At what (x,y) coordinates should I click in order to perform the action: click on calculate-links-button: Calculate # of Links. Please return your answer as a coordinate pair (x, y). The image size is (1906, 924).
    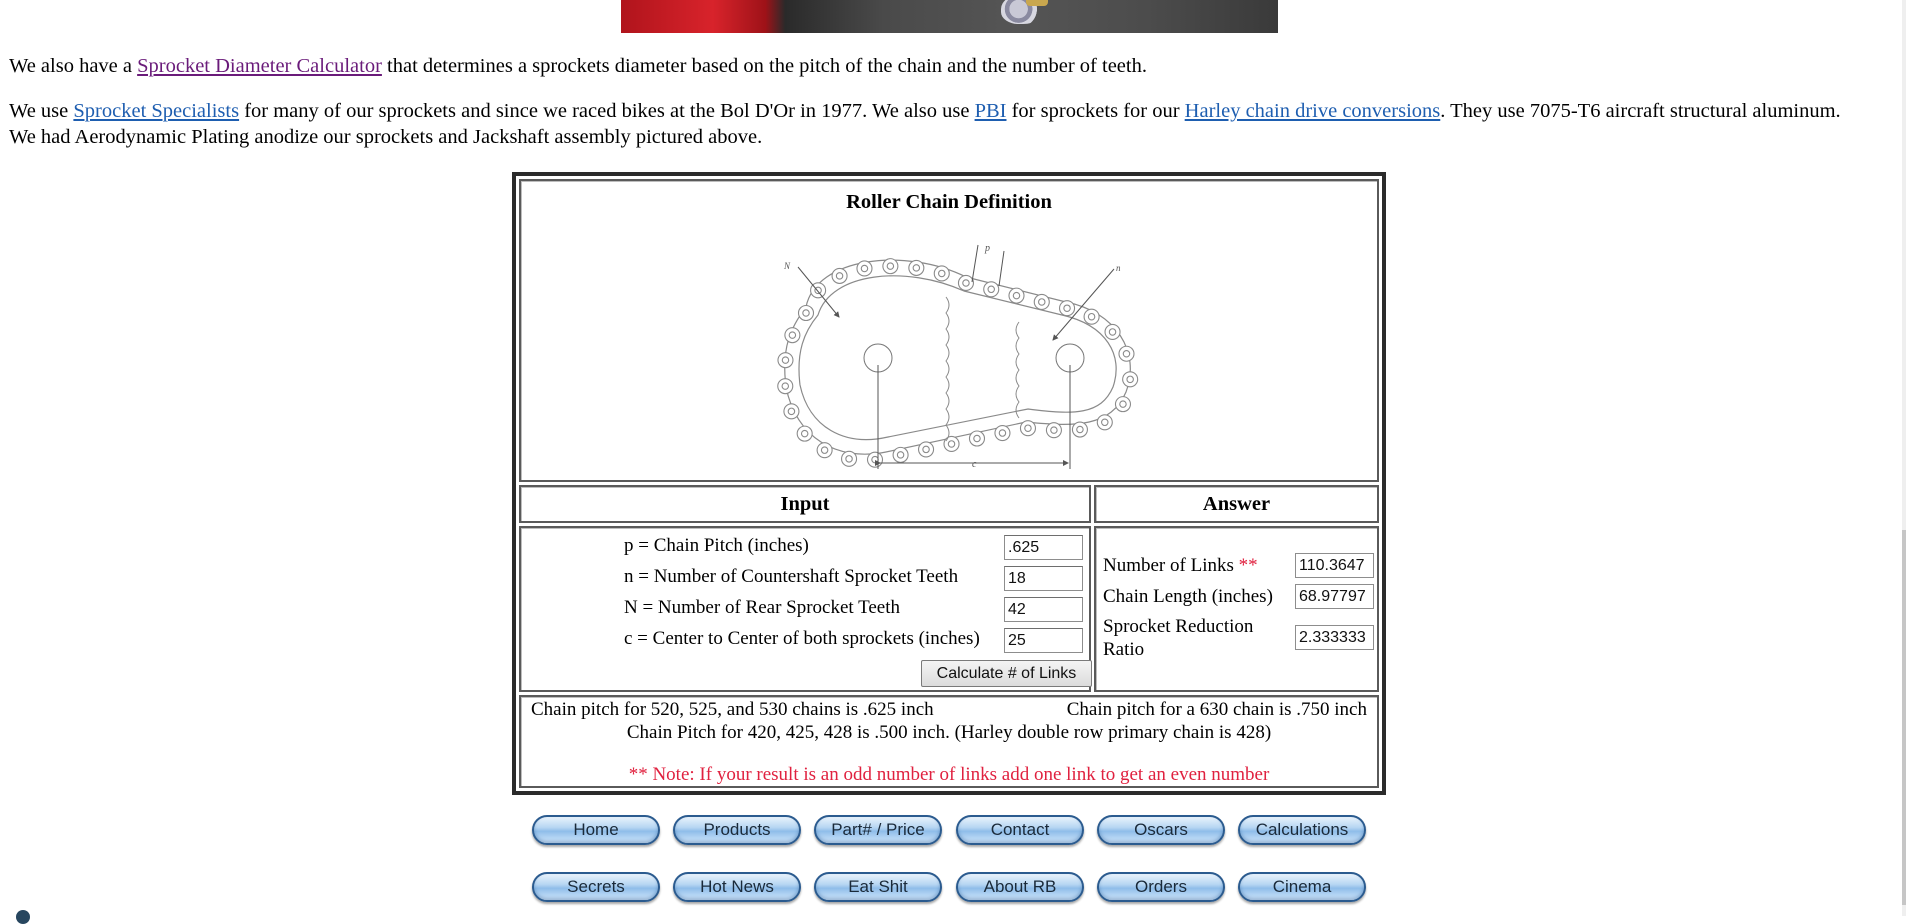
    Looking at the image, I should click on (1006, 673).